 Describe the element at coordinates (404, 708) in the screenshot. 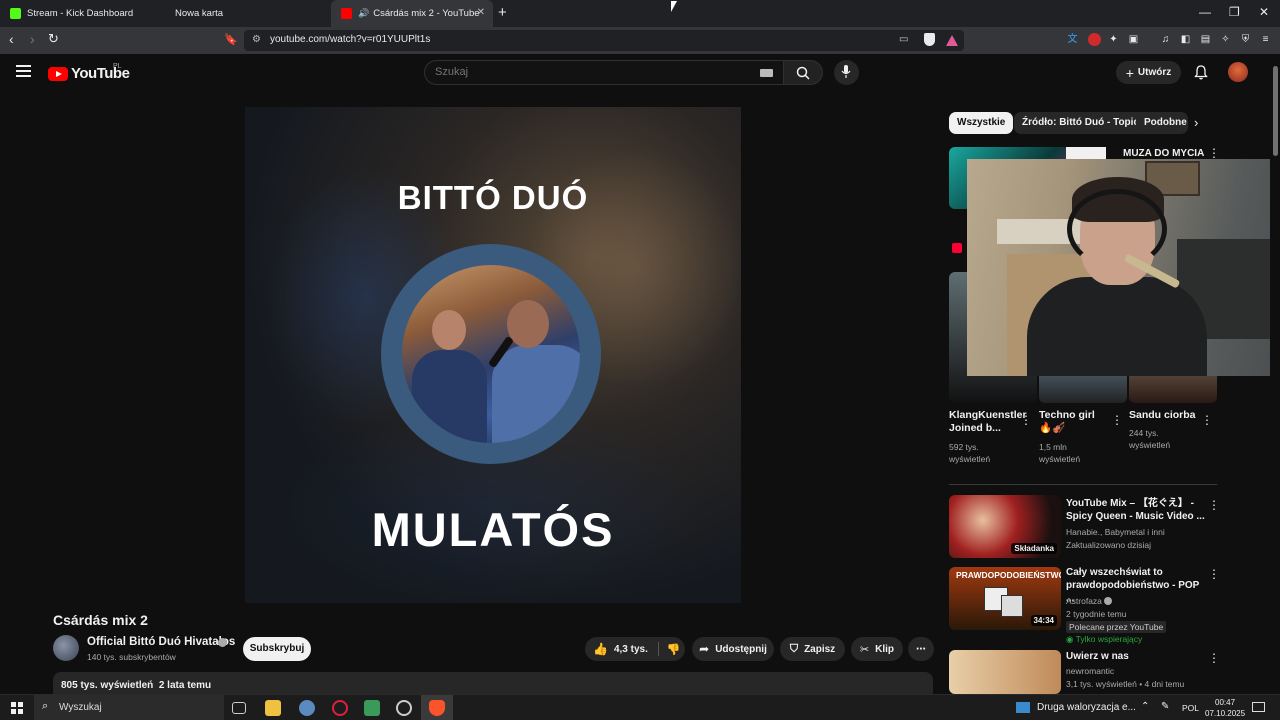

I see `obs-icon` at that location.